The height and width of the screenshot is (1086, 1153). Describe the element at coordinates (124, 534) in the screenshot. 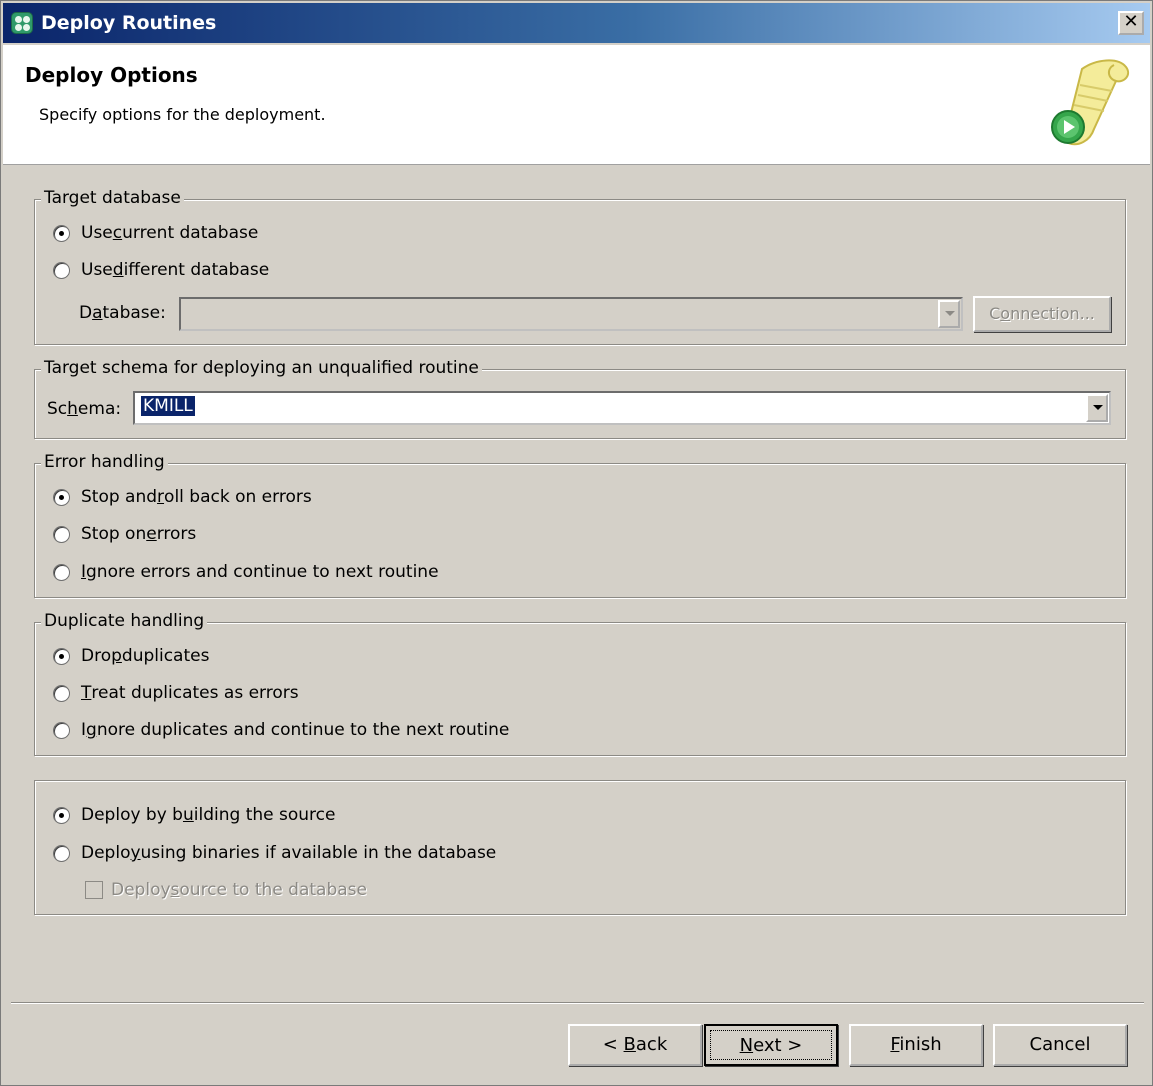

I see `stop-on-errors-radio: Stop on e rrors` at that location.